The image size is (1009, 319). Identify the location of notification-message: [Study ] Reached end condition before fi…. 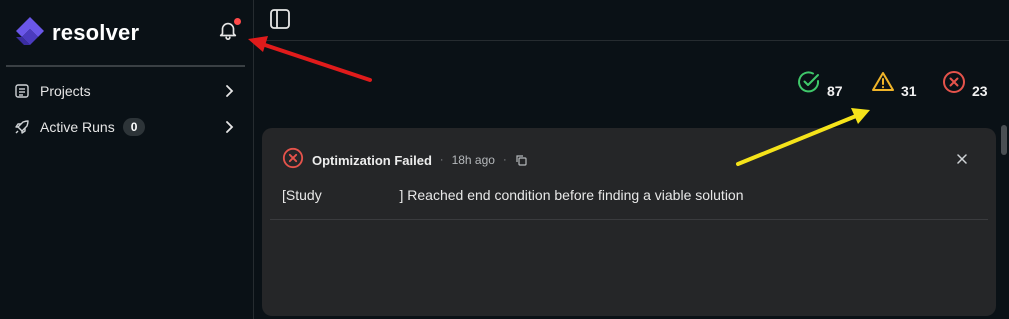
(513, 195).